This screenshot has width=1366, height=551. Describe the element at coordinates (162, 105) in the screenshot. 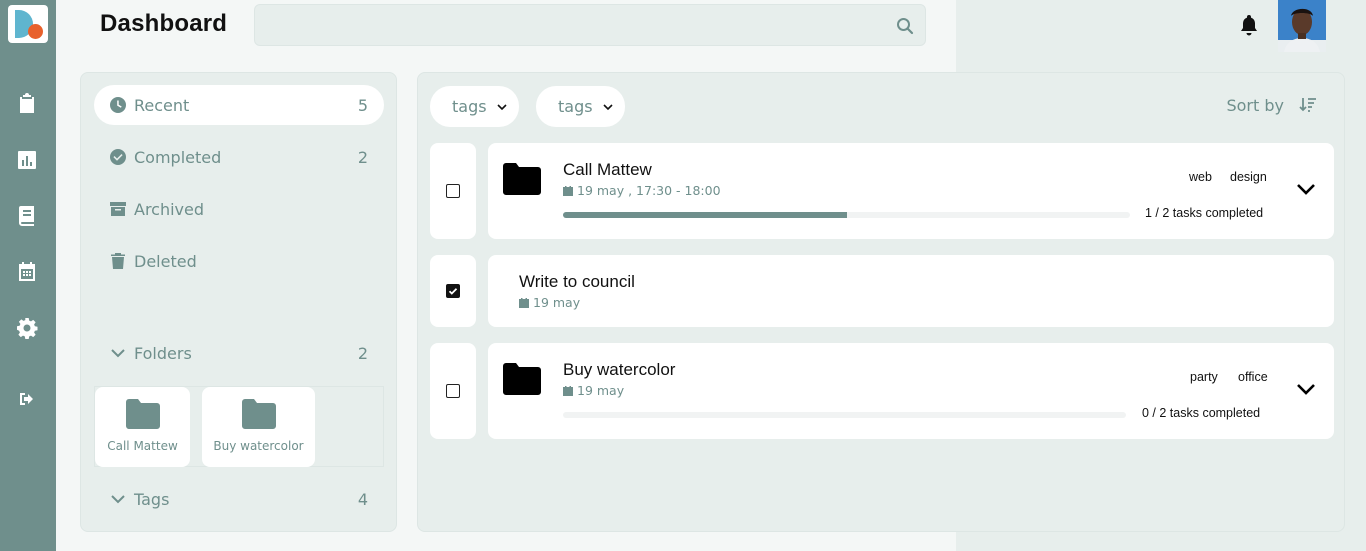

I see `filter-label: Recent` at that location.